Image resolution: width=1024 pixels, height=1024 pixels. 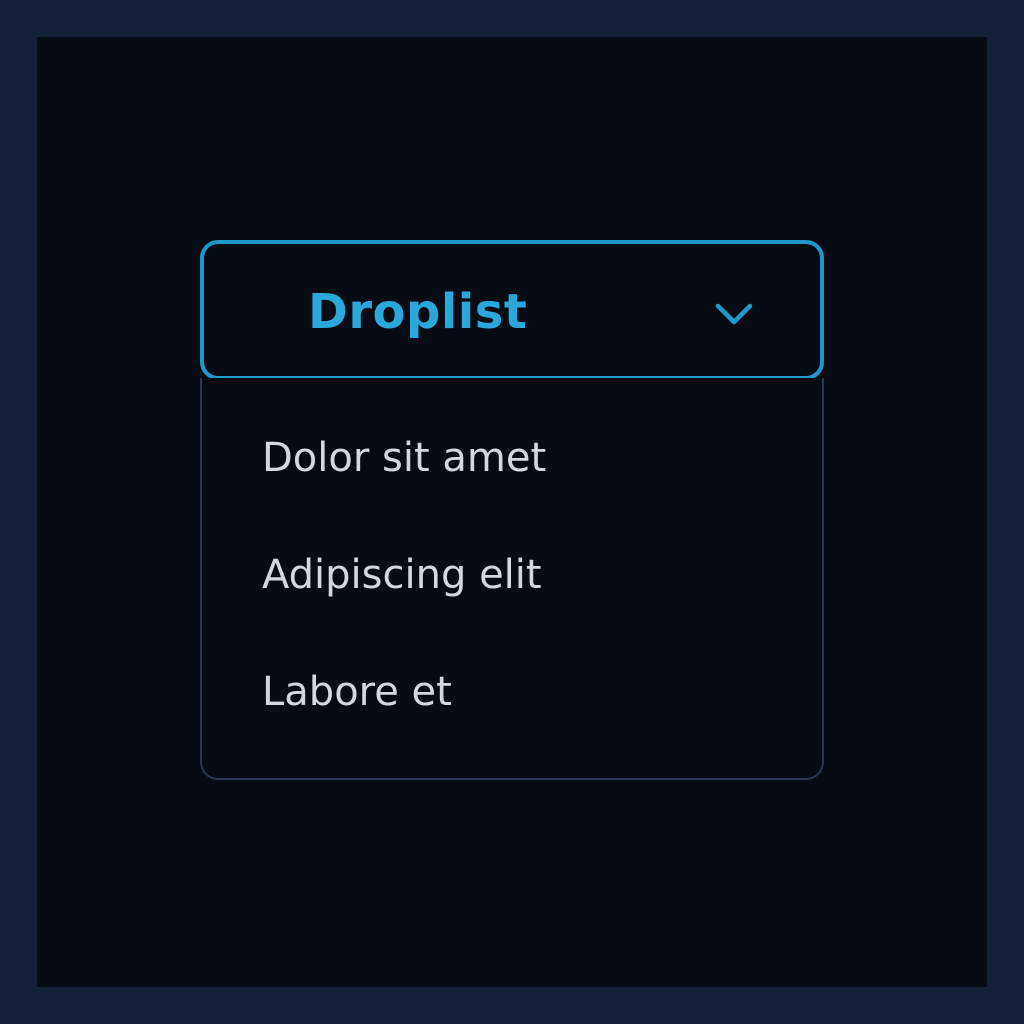 I want to click on menu-item-adipiscing-elit: Adipiscing elit, so click(x=402, y=575).